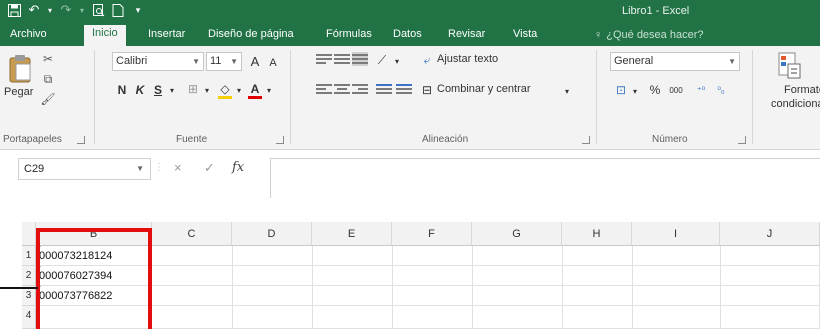 Image resolution: width=820 pixels, height=329 pixels. Describe the element at coordinates (138, 10) in the screenshot. I see `customize-qat-icon: ▾` at that location.